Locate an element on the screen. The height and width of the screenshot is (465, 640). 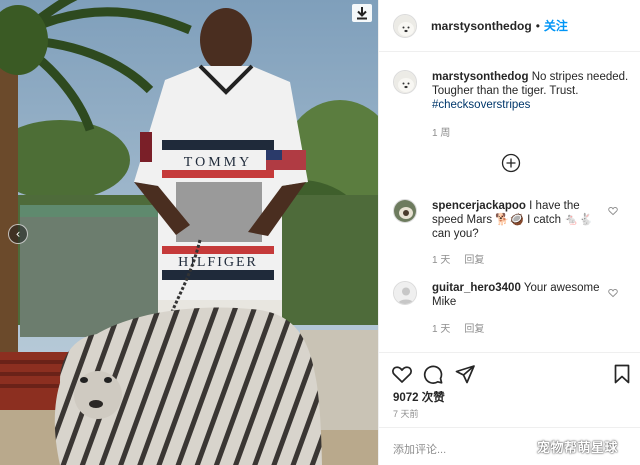
avatar is located at coordinates (405, 25).